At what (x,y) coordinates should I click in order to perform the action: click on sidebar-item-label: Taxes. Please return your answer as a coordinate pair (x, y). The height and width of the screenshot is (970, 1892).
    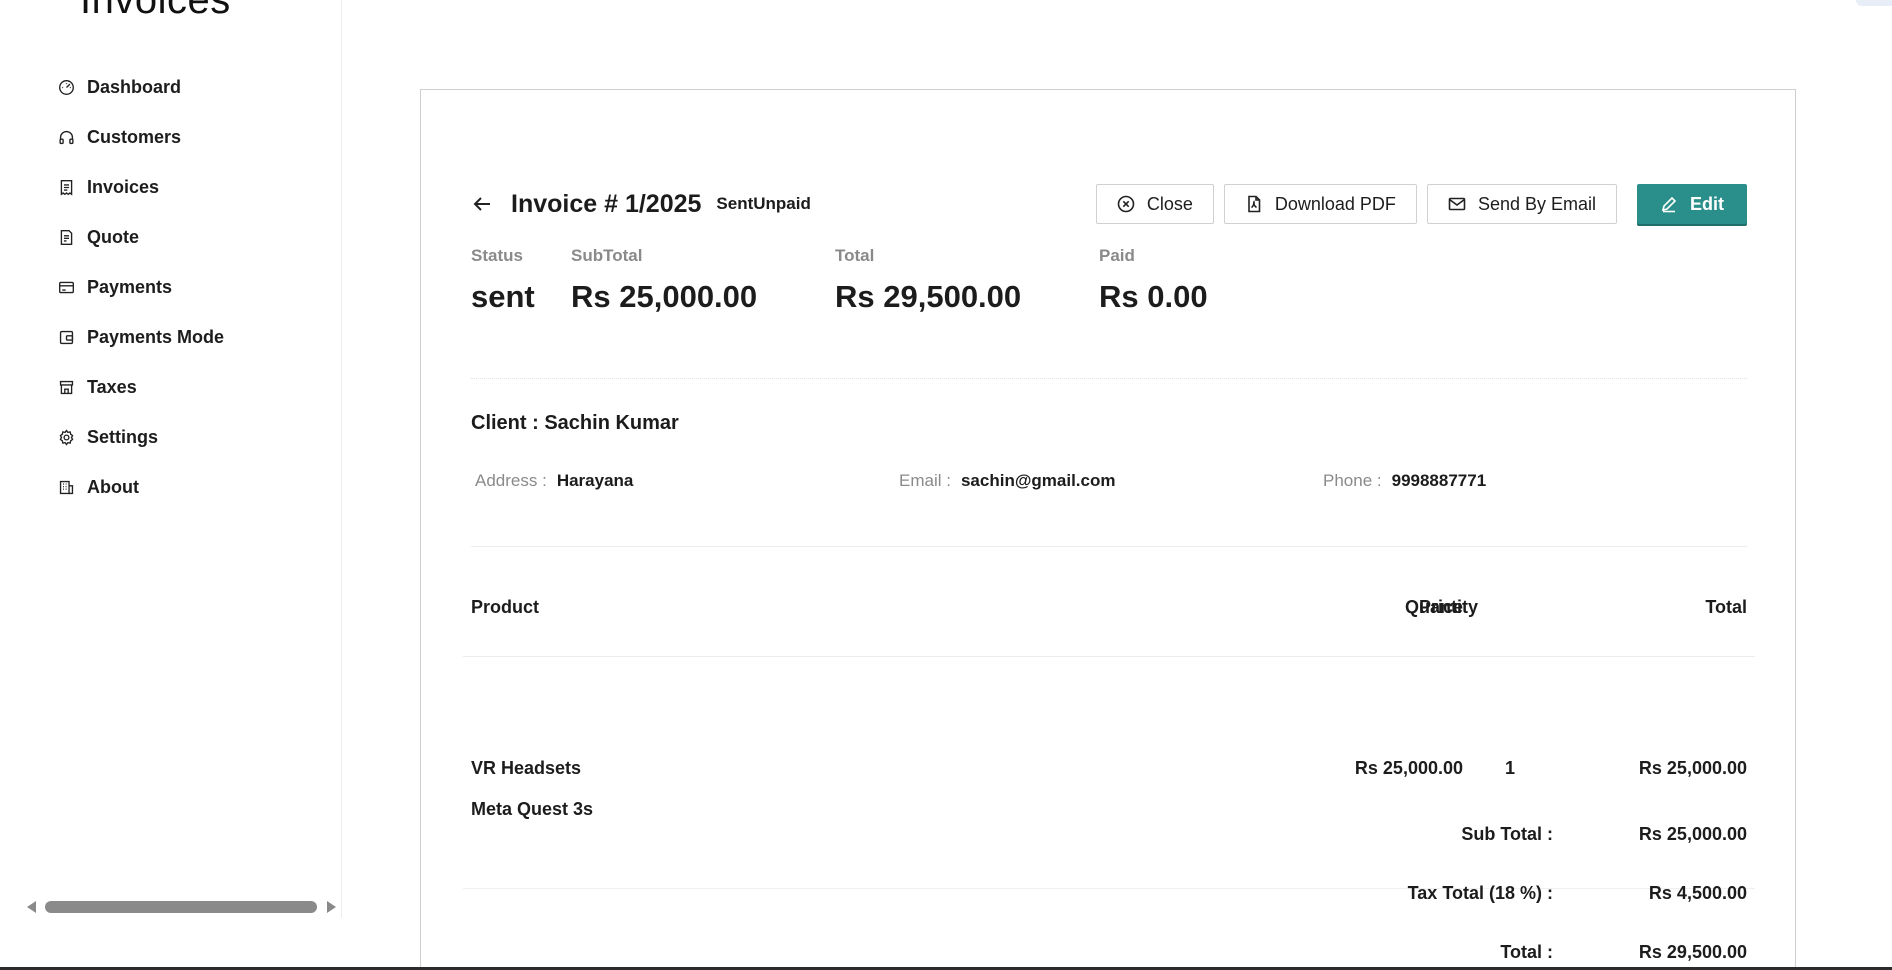
    Looking at the image, I should click on (112, 386).